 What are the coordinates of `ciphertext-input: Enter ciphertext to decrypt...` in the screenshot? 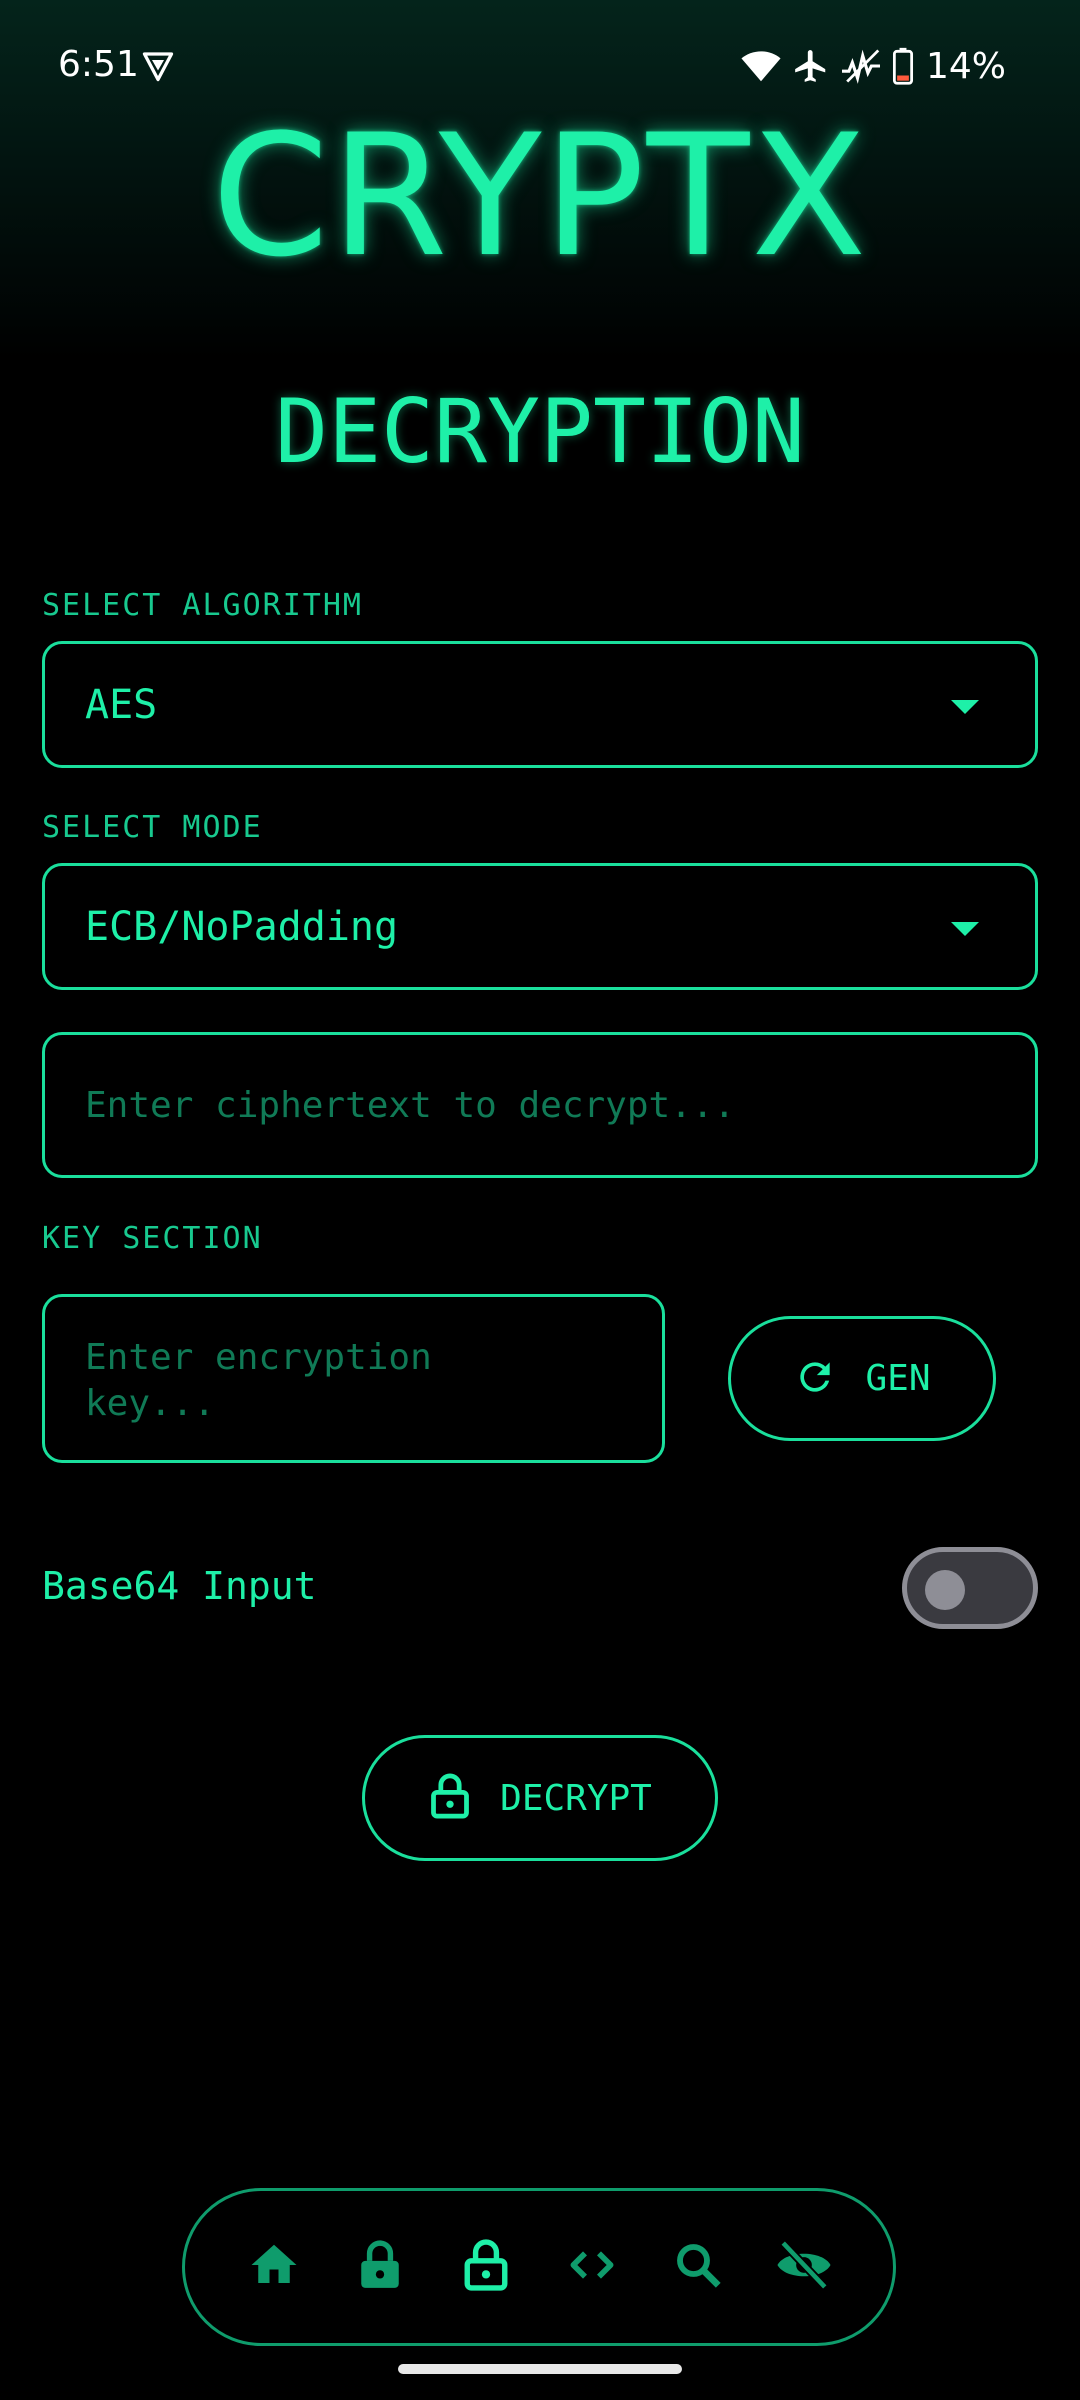 It's located at (540, 1105).